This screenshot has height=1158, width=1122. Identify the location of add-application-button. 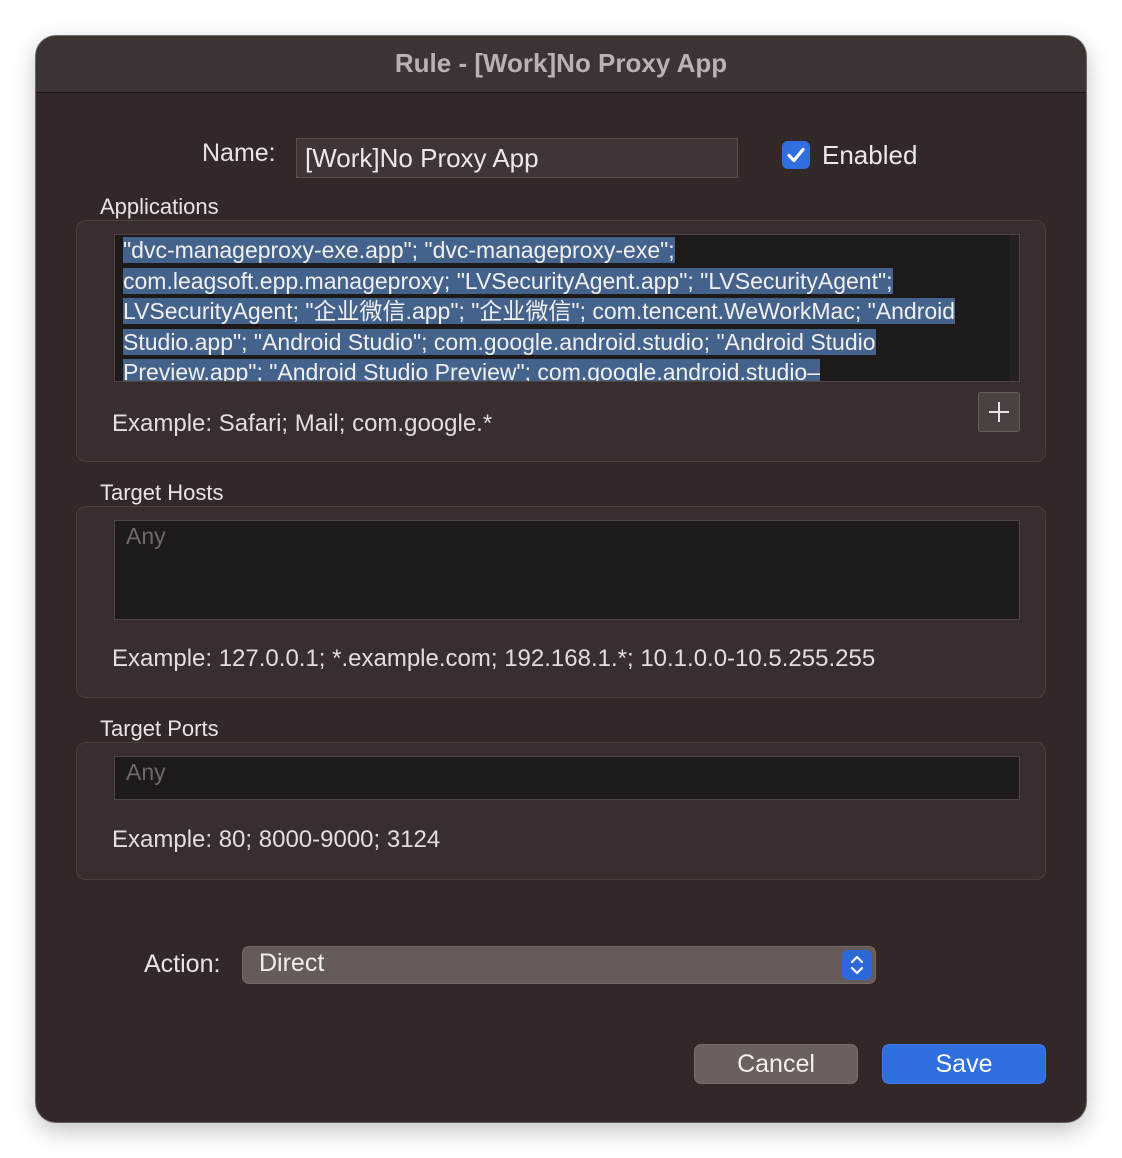
(999, 412).